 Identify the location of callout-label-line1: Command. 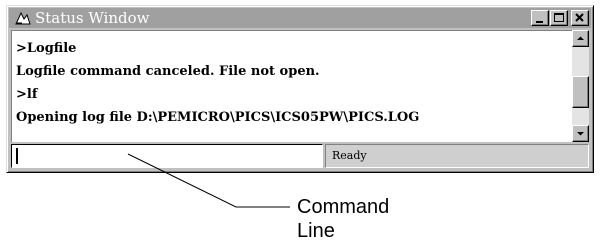
(343, 207).